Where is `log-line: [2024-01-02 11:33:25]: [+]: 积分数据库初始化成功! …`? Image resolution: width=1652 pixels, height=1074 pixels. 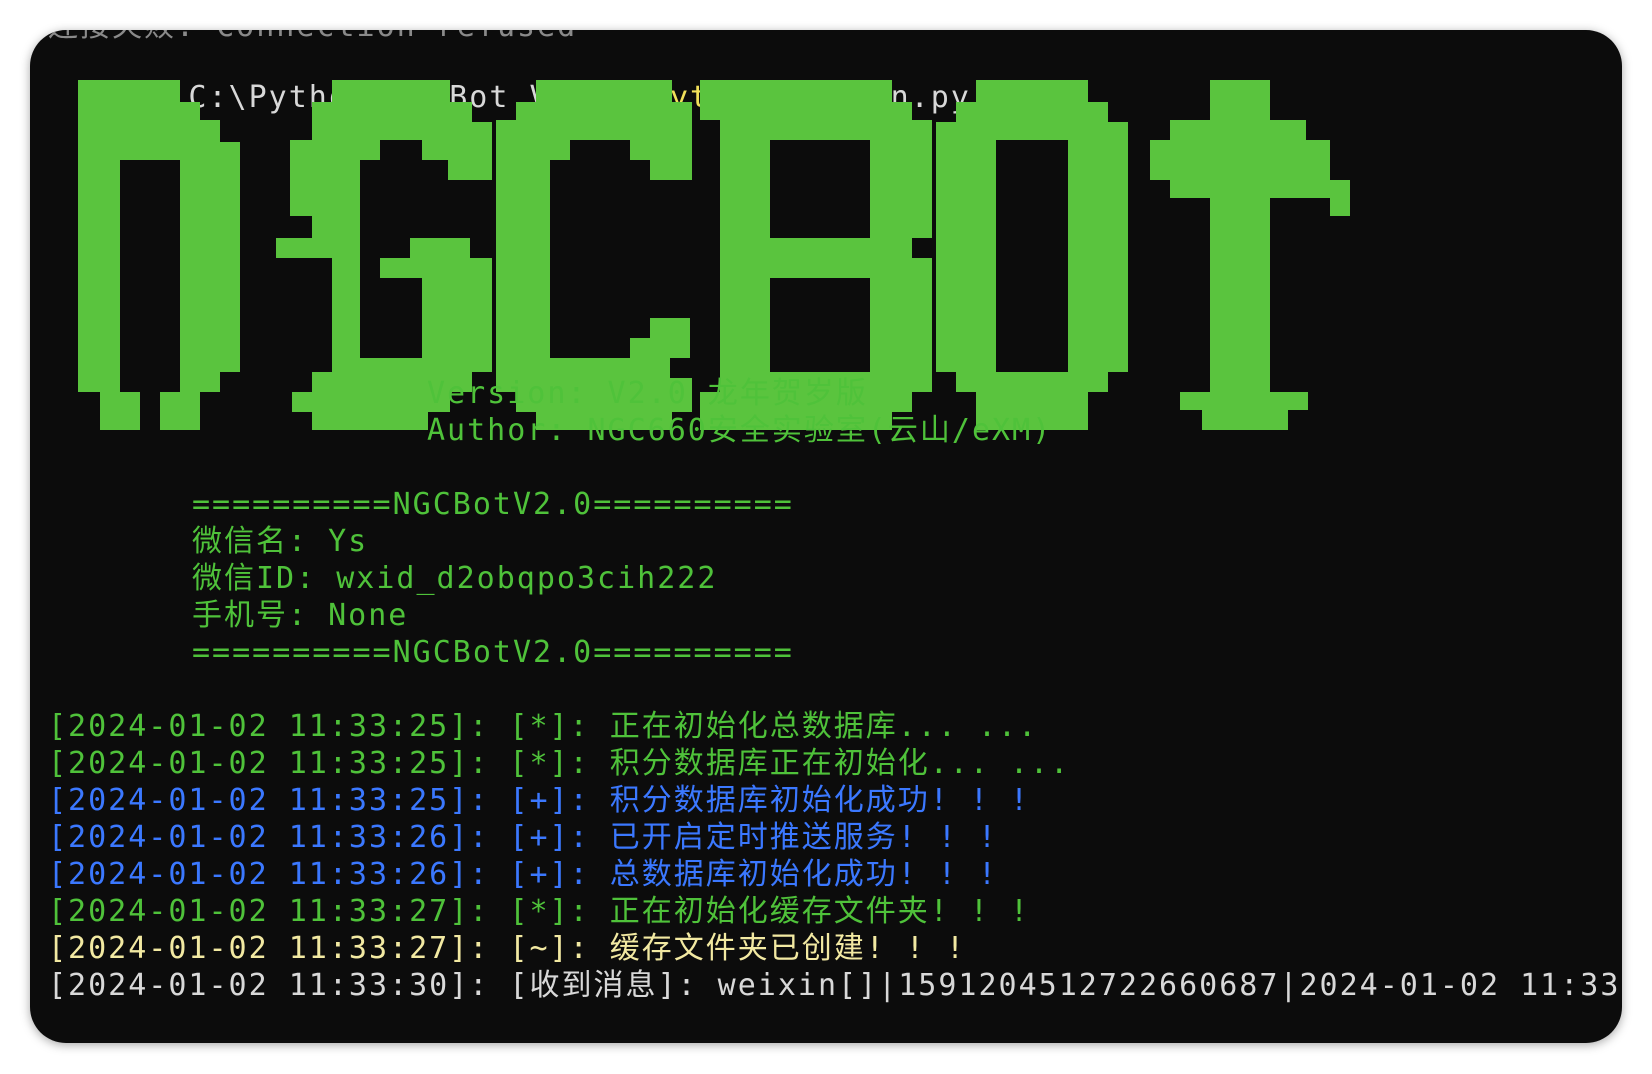 log-line: [2024-01-02 11:33:25]: [+]: 积分数据库初始化成功! … is located at coordinates (539, 800).